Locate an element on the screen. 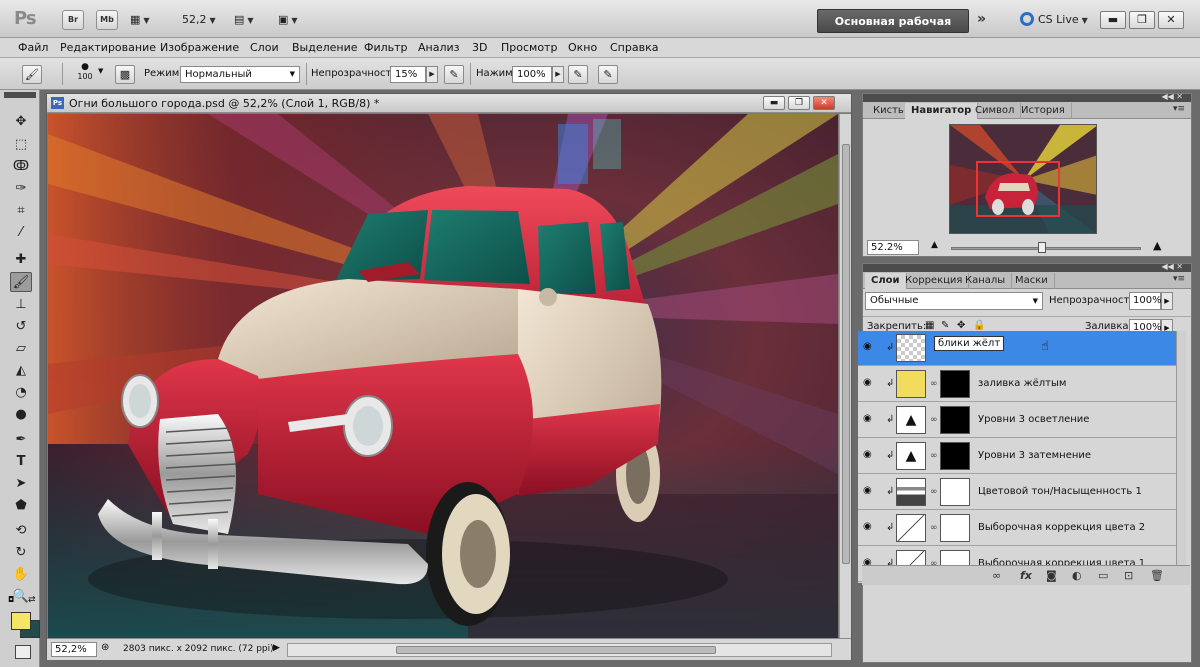  menu-layers: Слои is located at coordinates (264, 47).